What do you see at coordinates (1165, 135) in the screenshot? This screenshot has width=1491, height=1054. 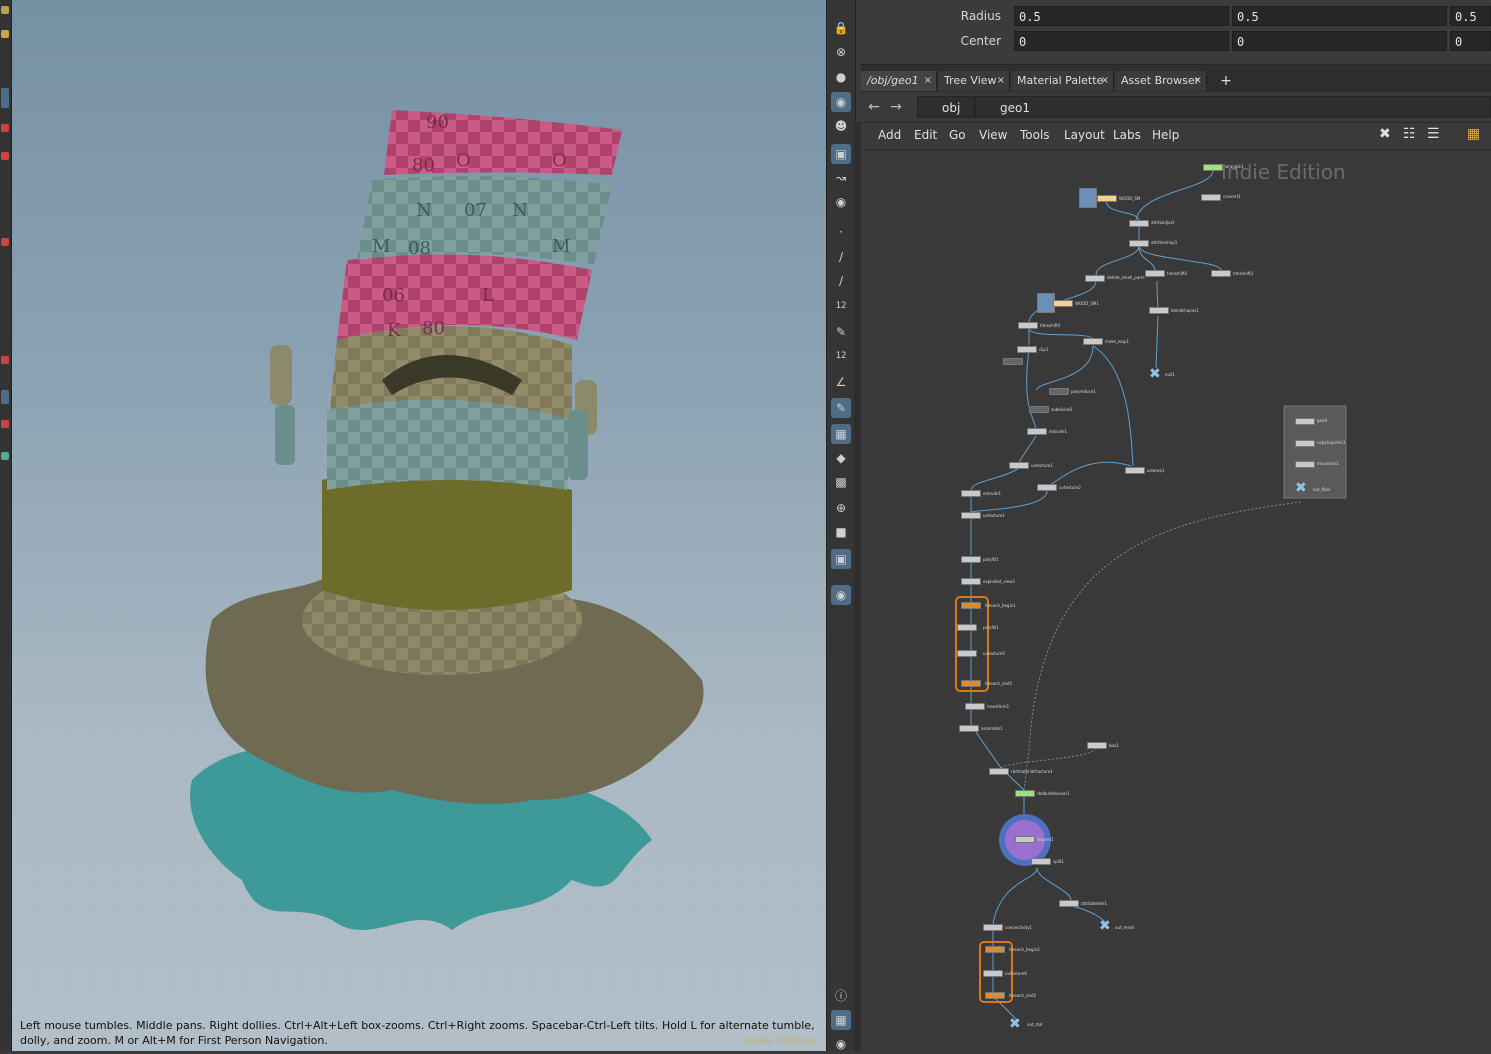 I see `menu-help: Help` at bounding box center [1165, 135].